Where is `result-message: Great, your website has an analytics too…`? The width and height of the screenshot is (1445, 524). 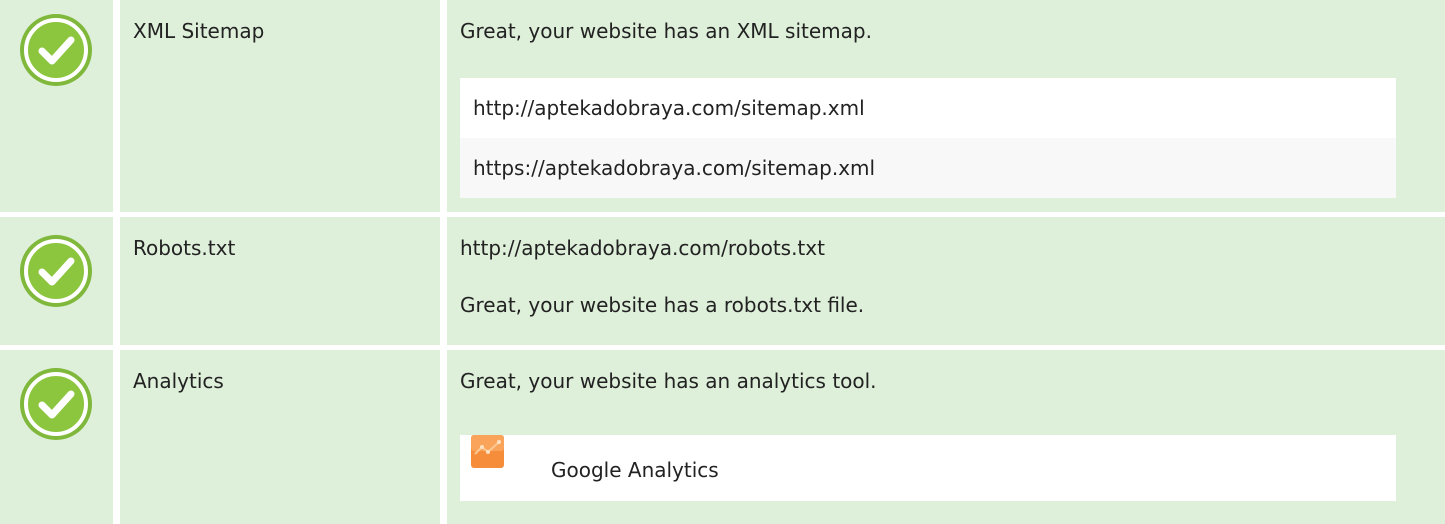 result-message: Great, your website has an analytics too… is located at coordinates (668, 381).